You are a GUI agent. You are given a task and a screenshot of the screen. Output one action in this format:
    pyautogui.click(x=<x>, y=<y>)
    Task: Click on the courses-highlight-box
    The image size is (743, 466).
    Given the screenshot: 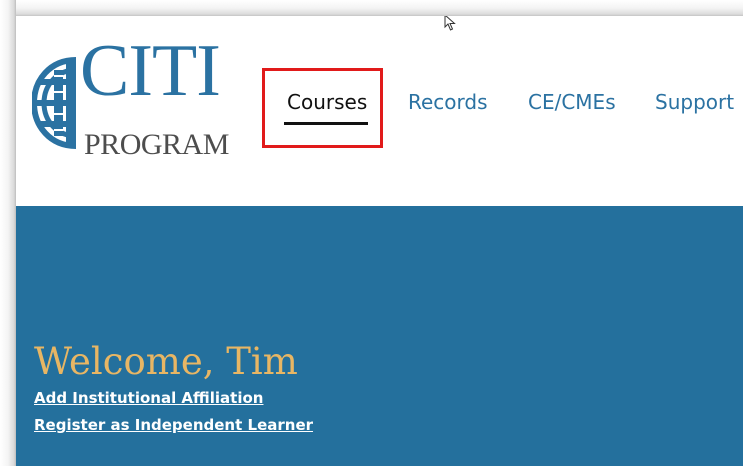 What is the action you would take?
    pyautogui.click(x=322, y=108)
    